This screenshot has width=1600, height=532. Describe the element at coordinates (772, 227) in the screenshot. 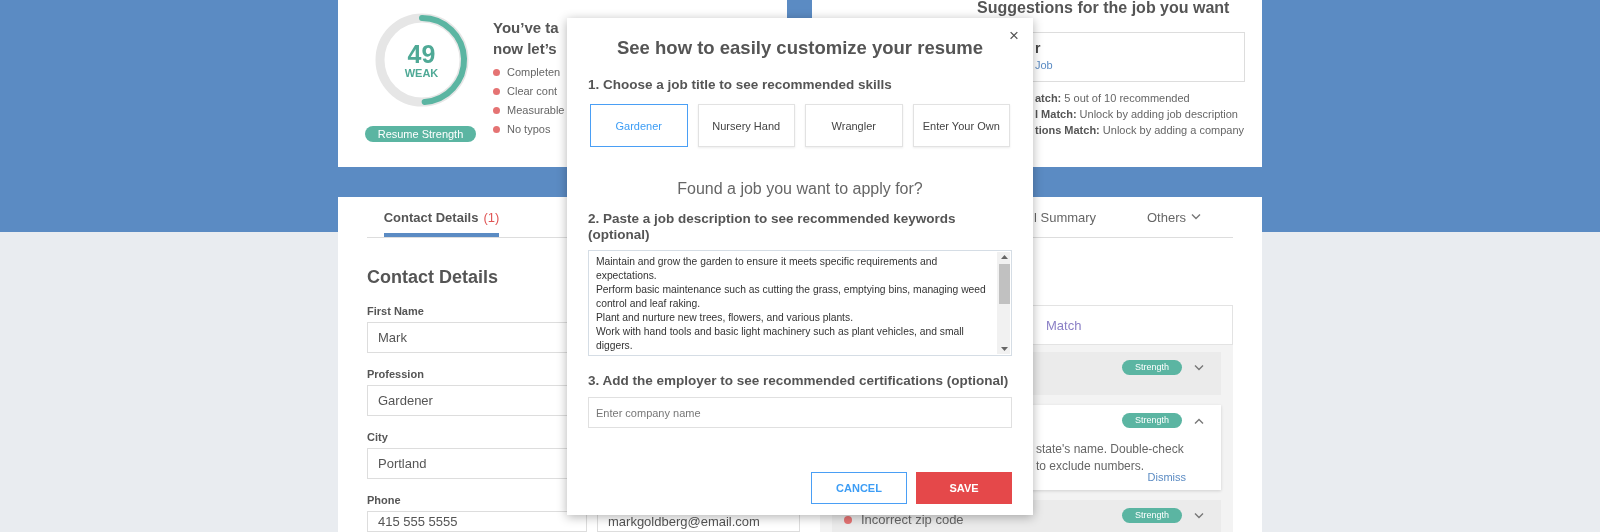

I see `step-heading: 2. Paste a job description to see recommended keywords (optional)` at that location.